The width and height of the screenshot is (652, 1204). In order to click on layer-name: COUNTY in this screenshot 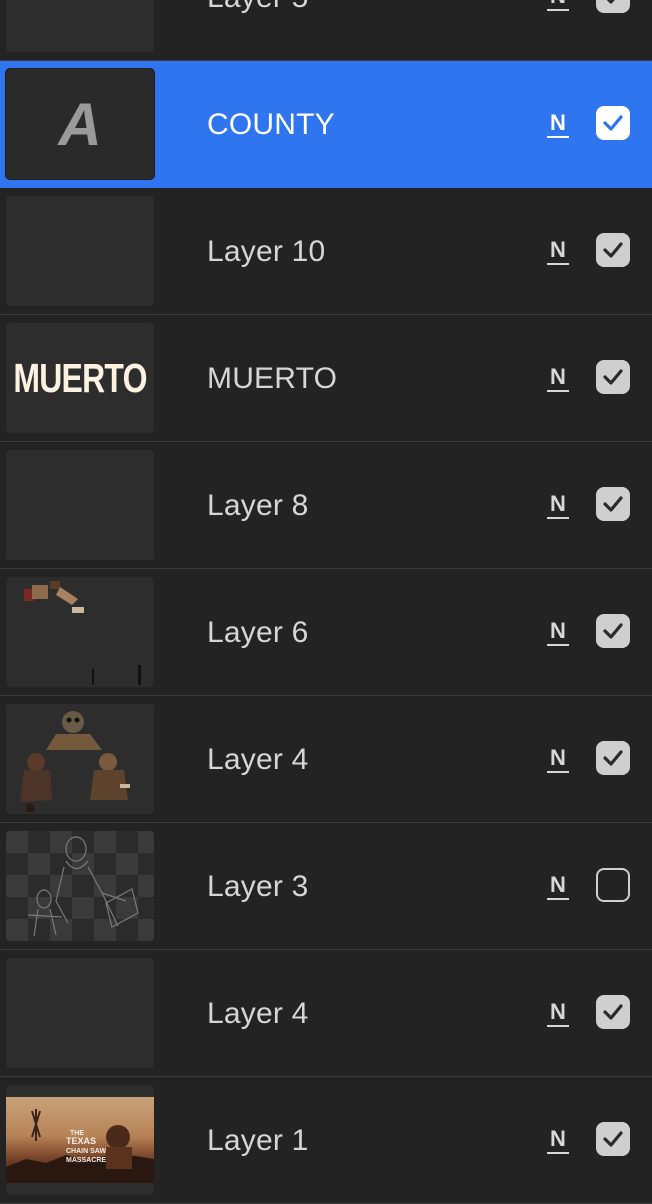, I will do `click(271, 124)`.